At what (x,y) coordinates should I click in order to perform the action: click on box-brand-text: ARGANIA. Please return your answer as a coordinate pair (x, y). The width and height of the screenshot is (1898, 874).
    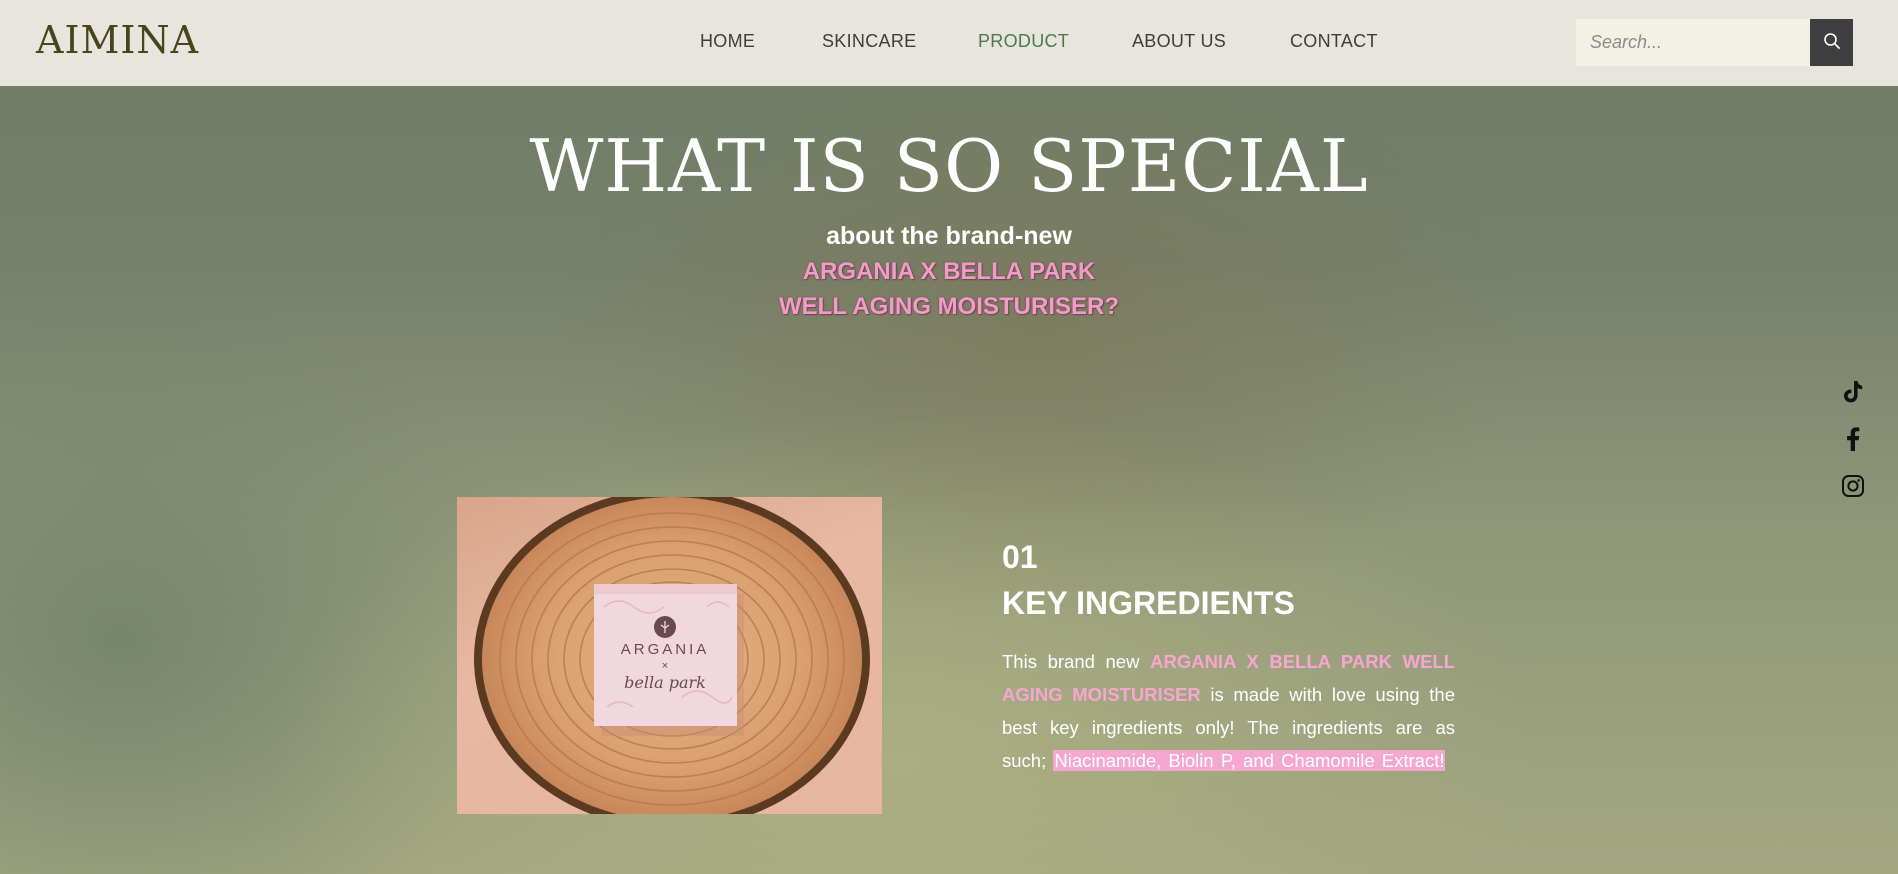
    Looking at the image, I should click on (665, 649).